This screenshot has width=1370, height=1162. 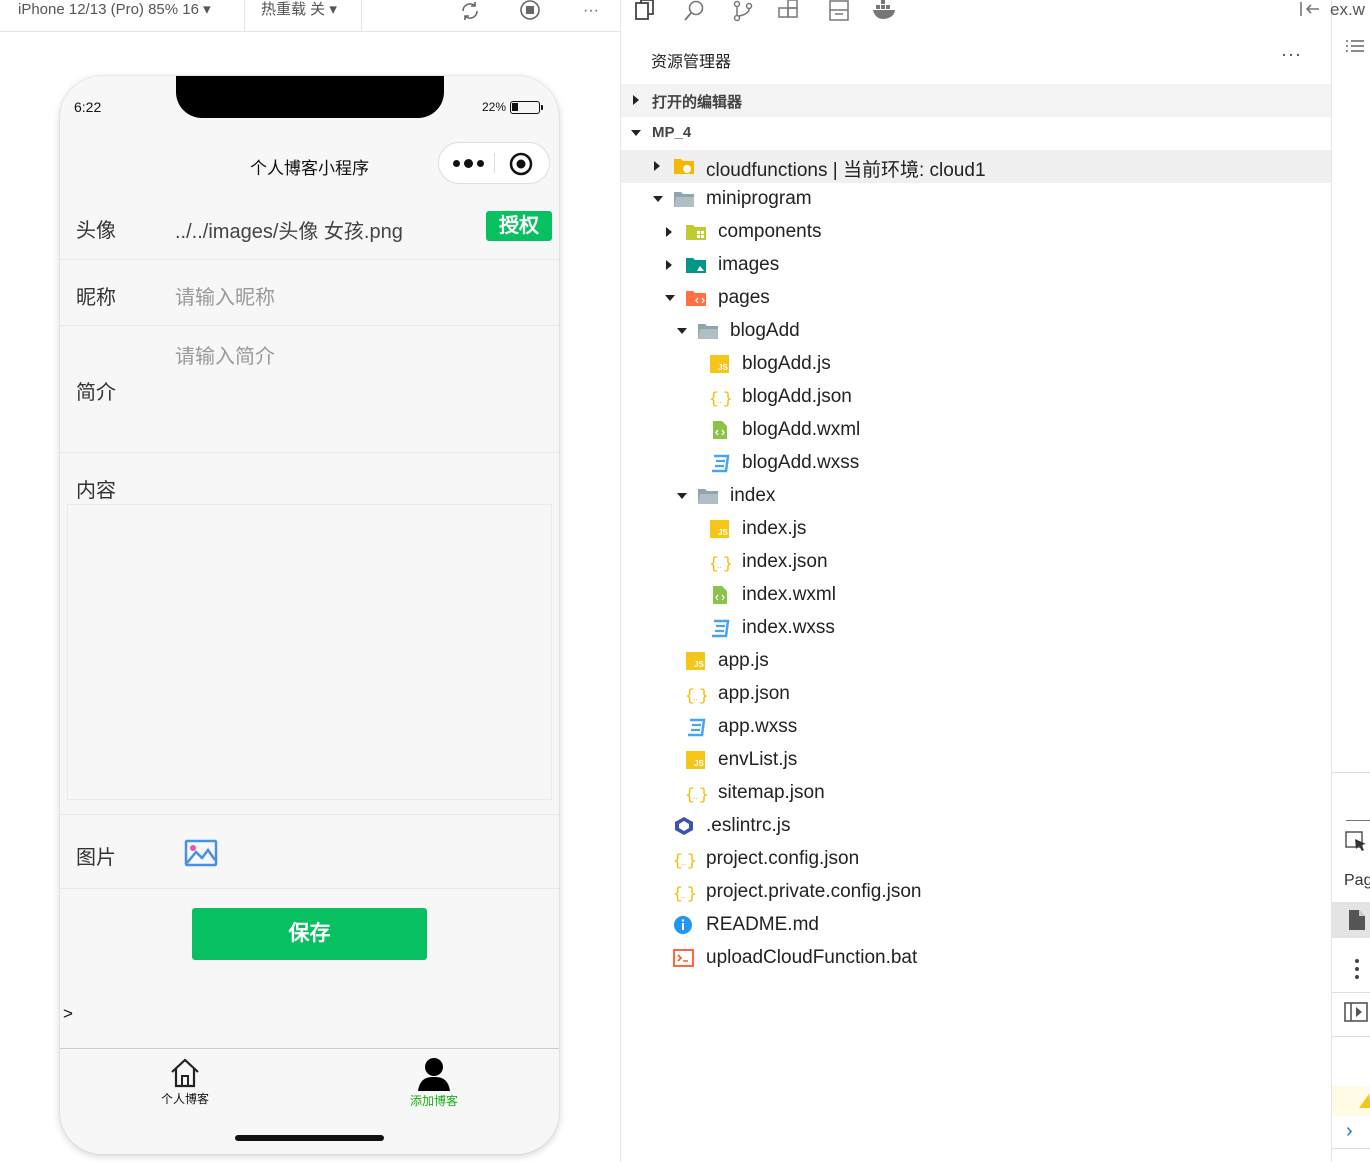 I want to click on tree-item: images, so click(x=976, y=265).